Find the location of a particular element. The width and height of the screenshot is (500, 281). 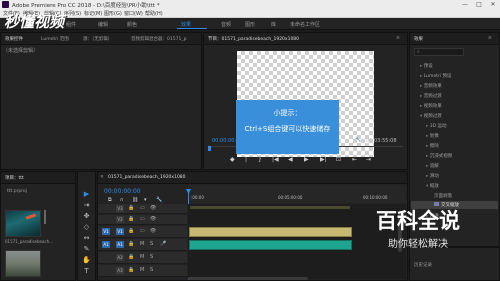

time-ruler: :00:00 00:05:00:00 00:10:00:00 is located at coordinates (297, 194).